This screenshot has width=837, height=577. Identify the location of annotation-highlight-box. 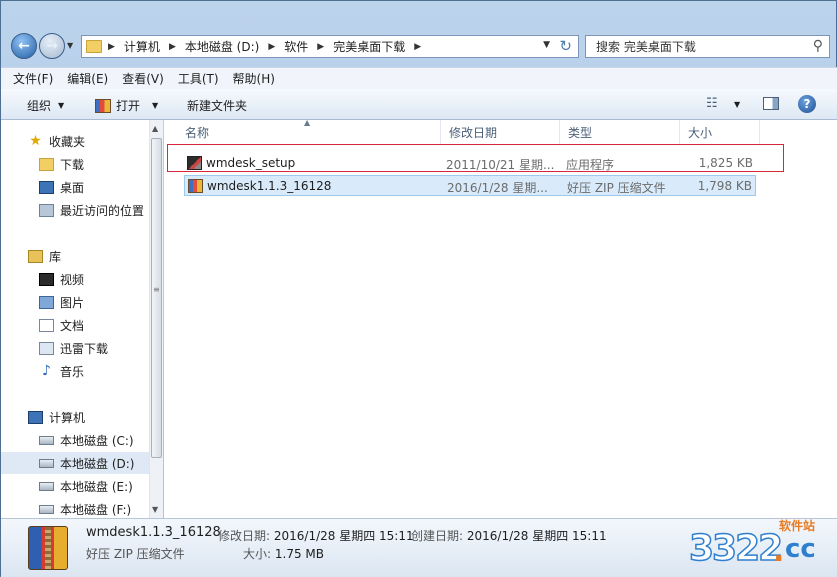
(475, 158).